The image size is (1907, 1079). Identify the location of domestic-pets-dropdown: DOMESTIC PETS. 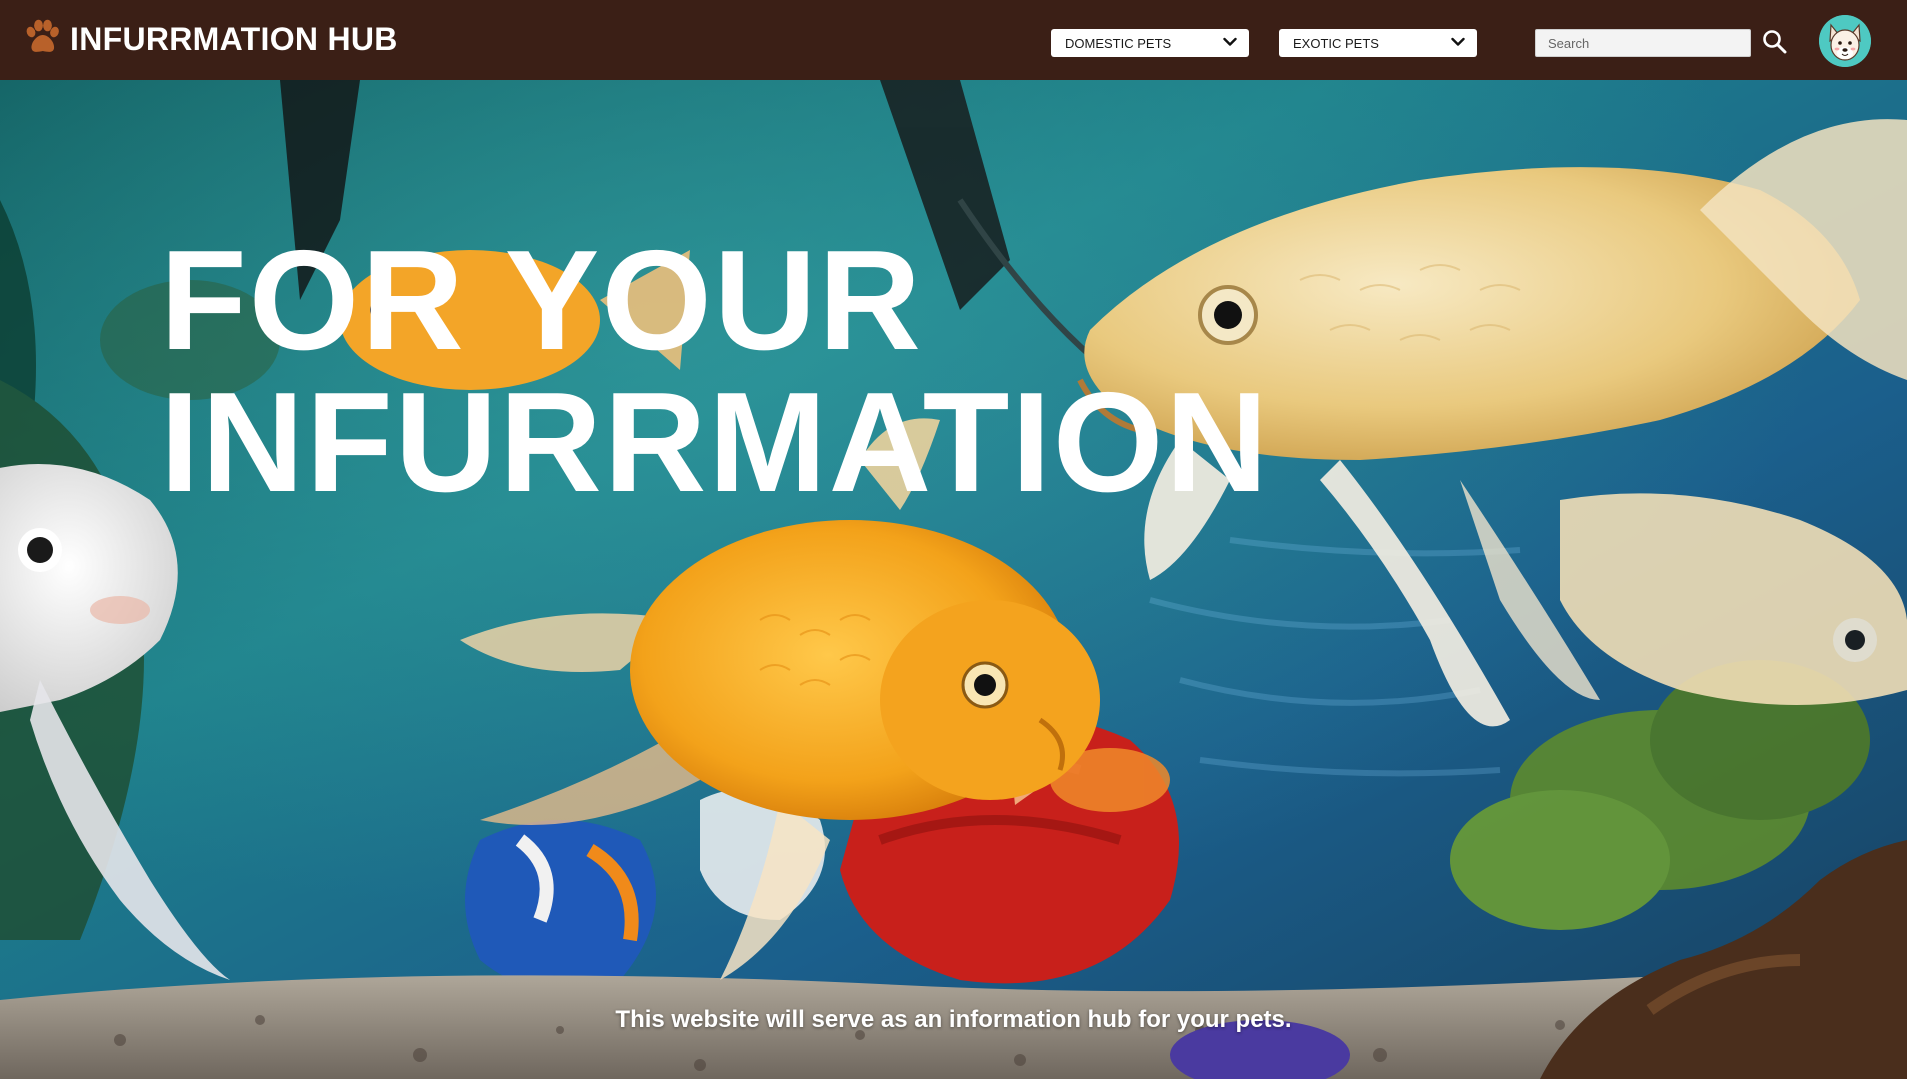
(1150, 43).